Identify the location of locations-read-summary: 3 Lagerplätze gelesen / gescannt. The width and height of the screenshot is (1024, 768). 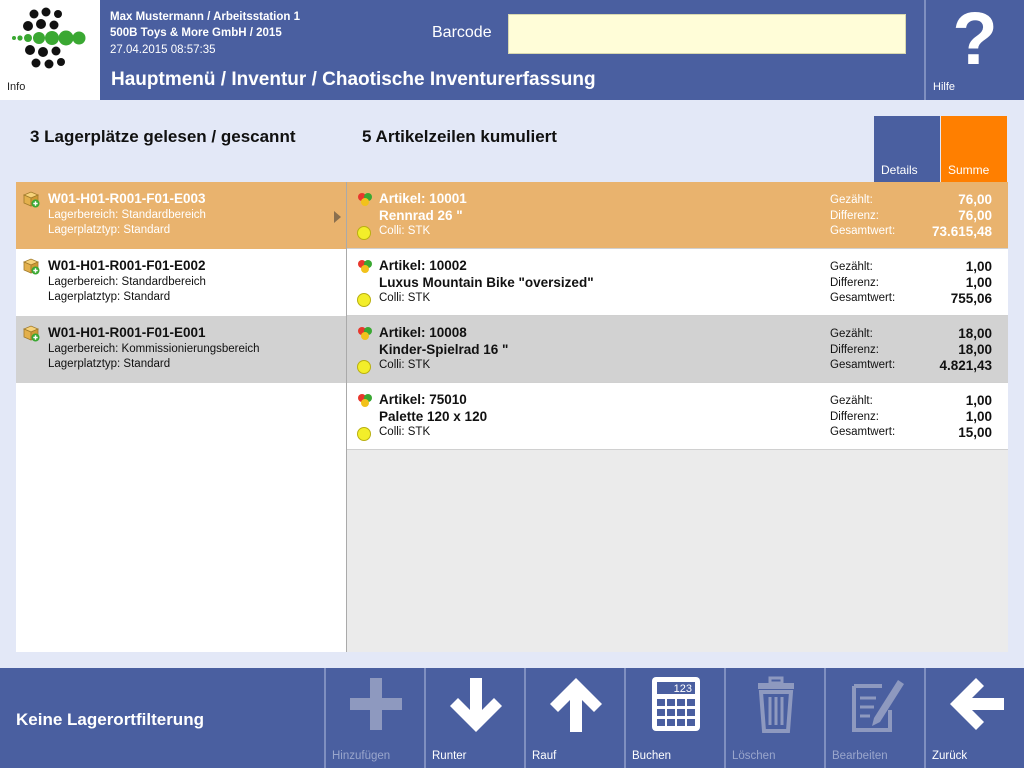
(163, 136).